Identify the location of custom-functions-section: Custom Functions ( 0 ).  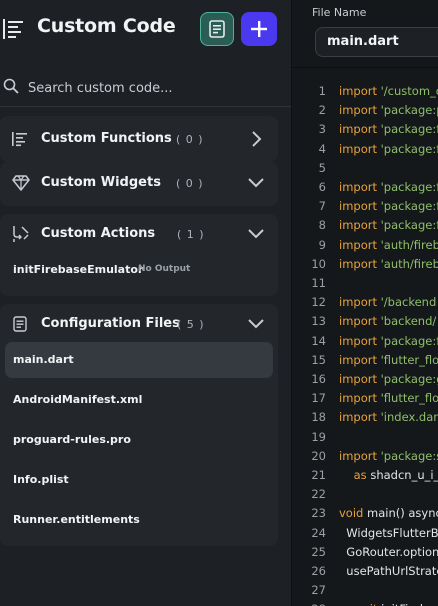
(139, 139).